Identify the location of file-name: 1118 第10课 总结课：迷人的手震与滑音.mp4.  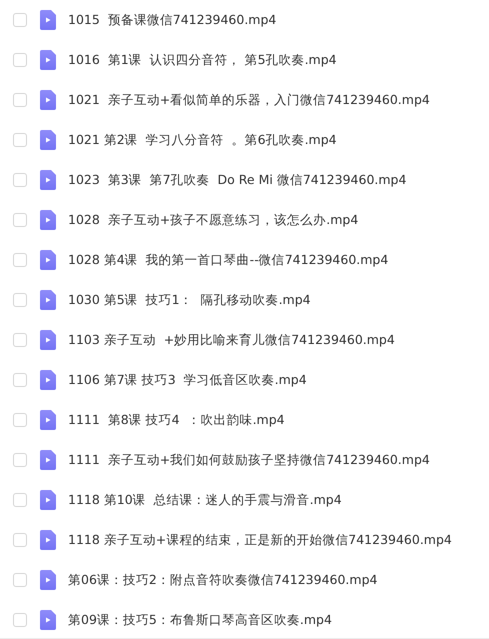
(205, 500).